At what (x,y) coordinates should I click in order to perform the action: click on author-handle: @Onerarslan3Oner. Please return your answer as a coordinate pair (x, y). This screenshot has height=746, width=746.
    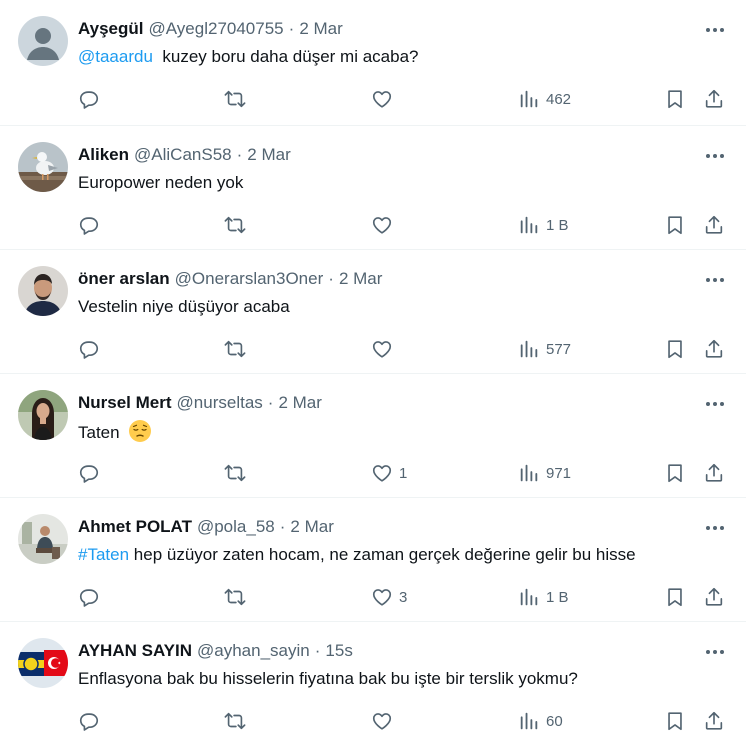
    Looking at the image, I should click on (249, 279).